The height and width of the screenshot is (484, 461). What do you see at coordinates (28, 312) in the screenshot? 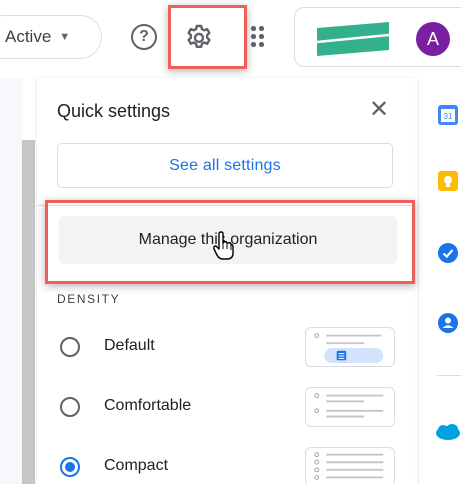
I see `scrollbar-track` at bounding box center [28, 312].